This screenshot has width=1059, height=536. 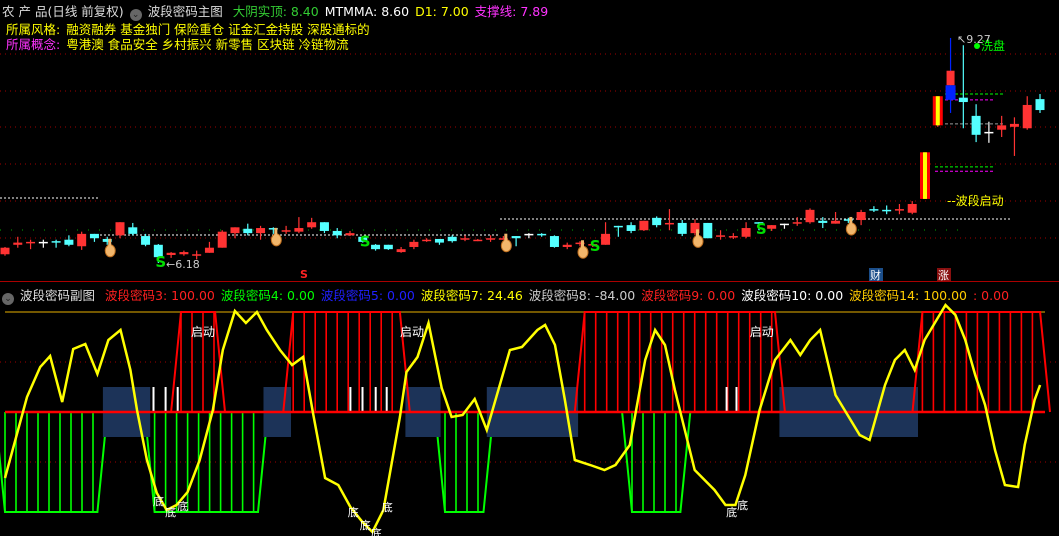 I want to click on low-price-label: ←6.18, so click(x=183, y=264).